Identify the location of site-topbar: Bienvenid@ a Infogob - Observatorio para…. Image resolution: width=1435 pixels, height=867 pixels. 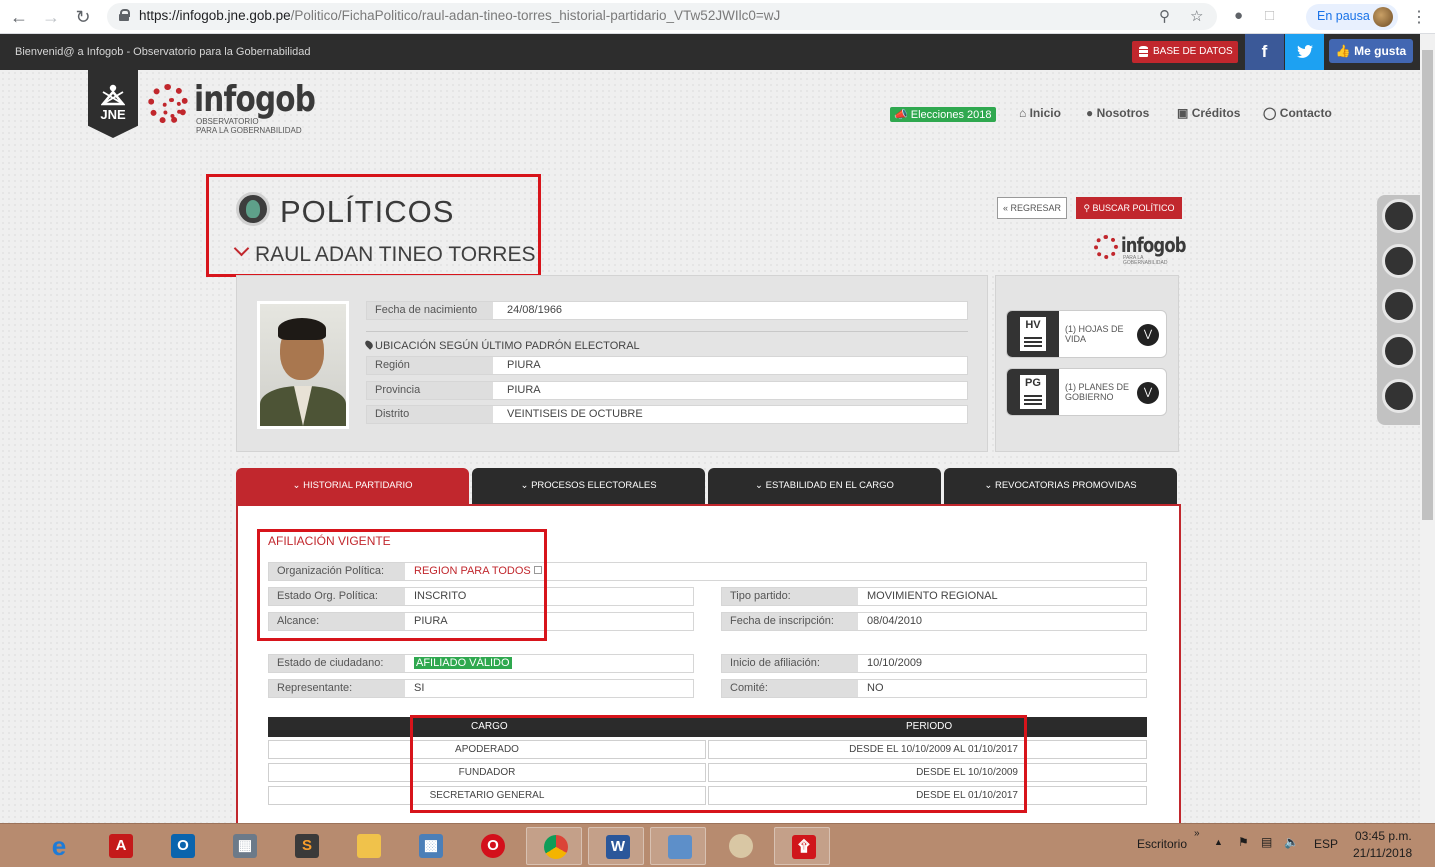
(710, 52).